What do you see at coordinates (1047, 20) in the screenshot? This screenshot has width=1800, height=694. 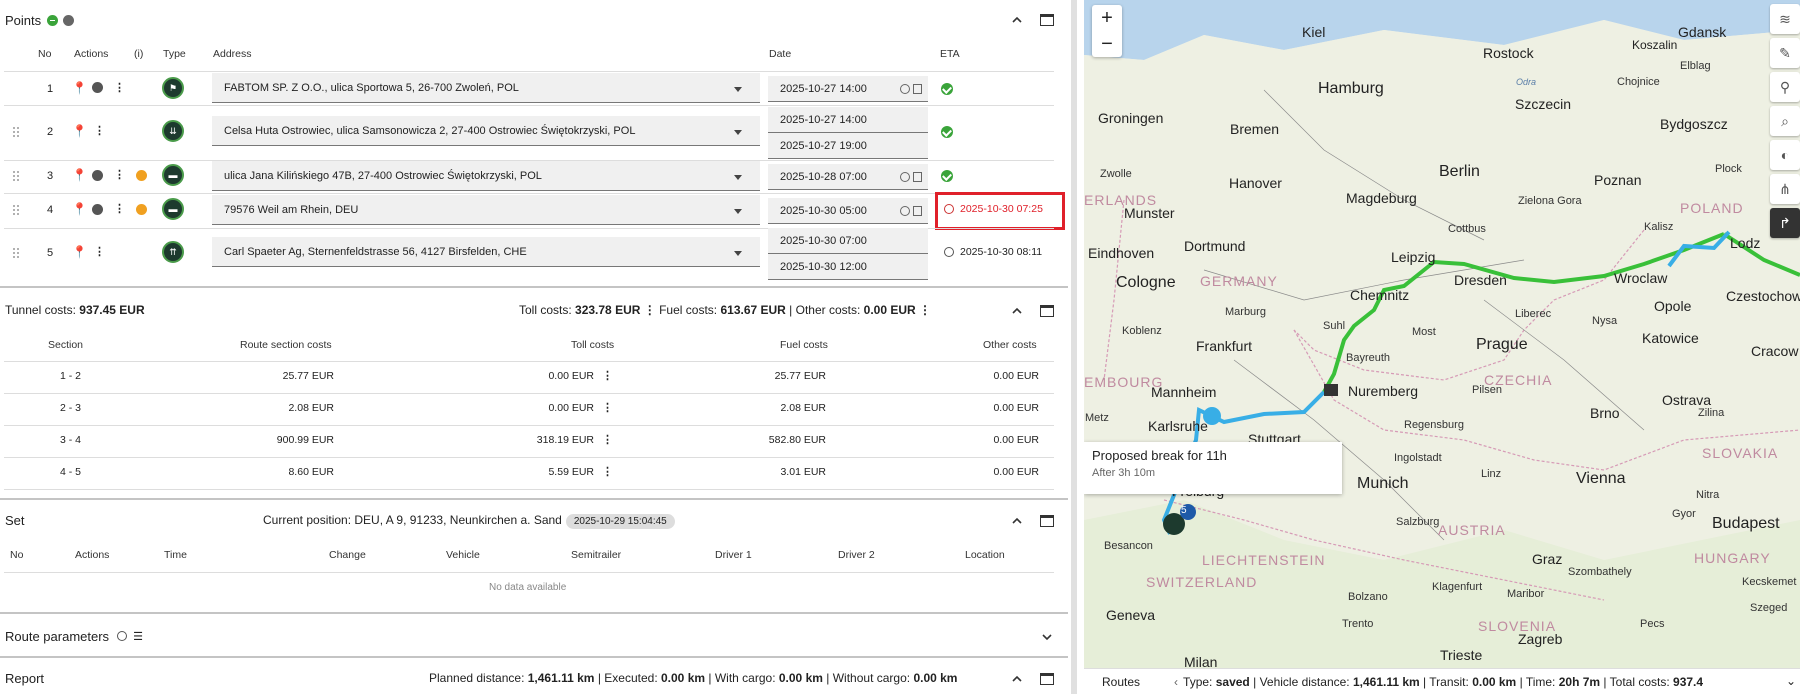 I see `maximize-points-icon` at bounding box center [1047, 20].